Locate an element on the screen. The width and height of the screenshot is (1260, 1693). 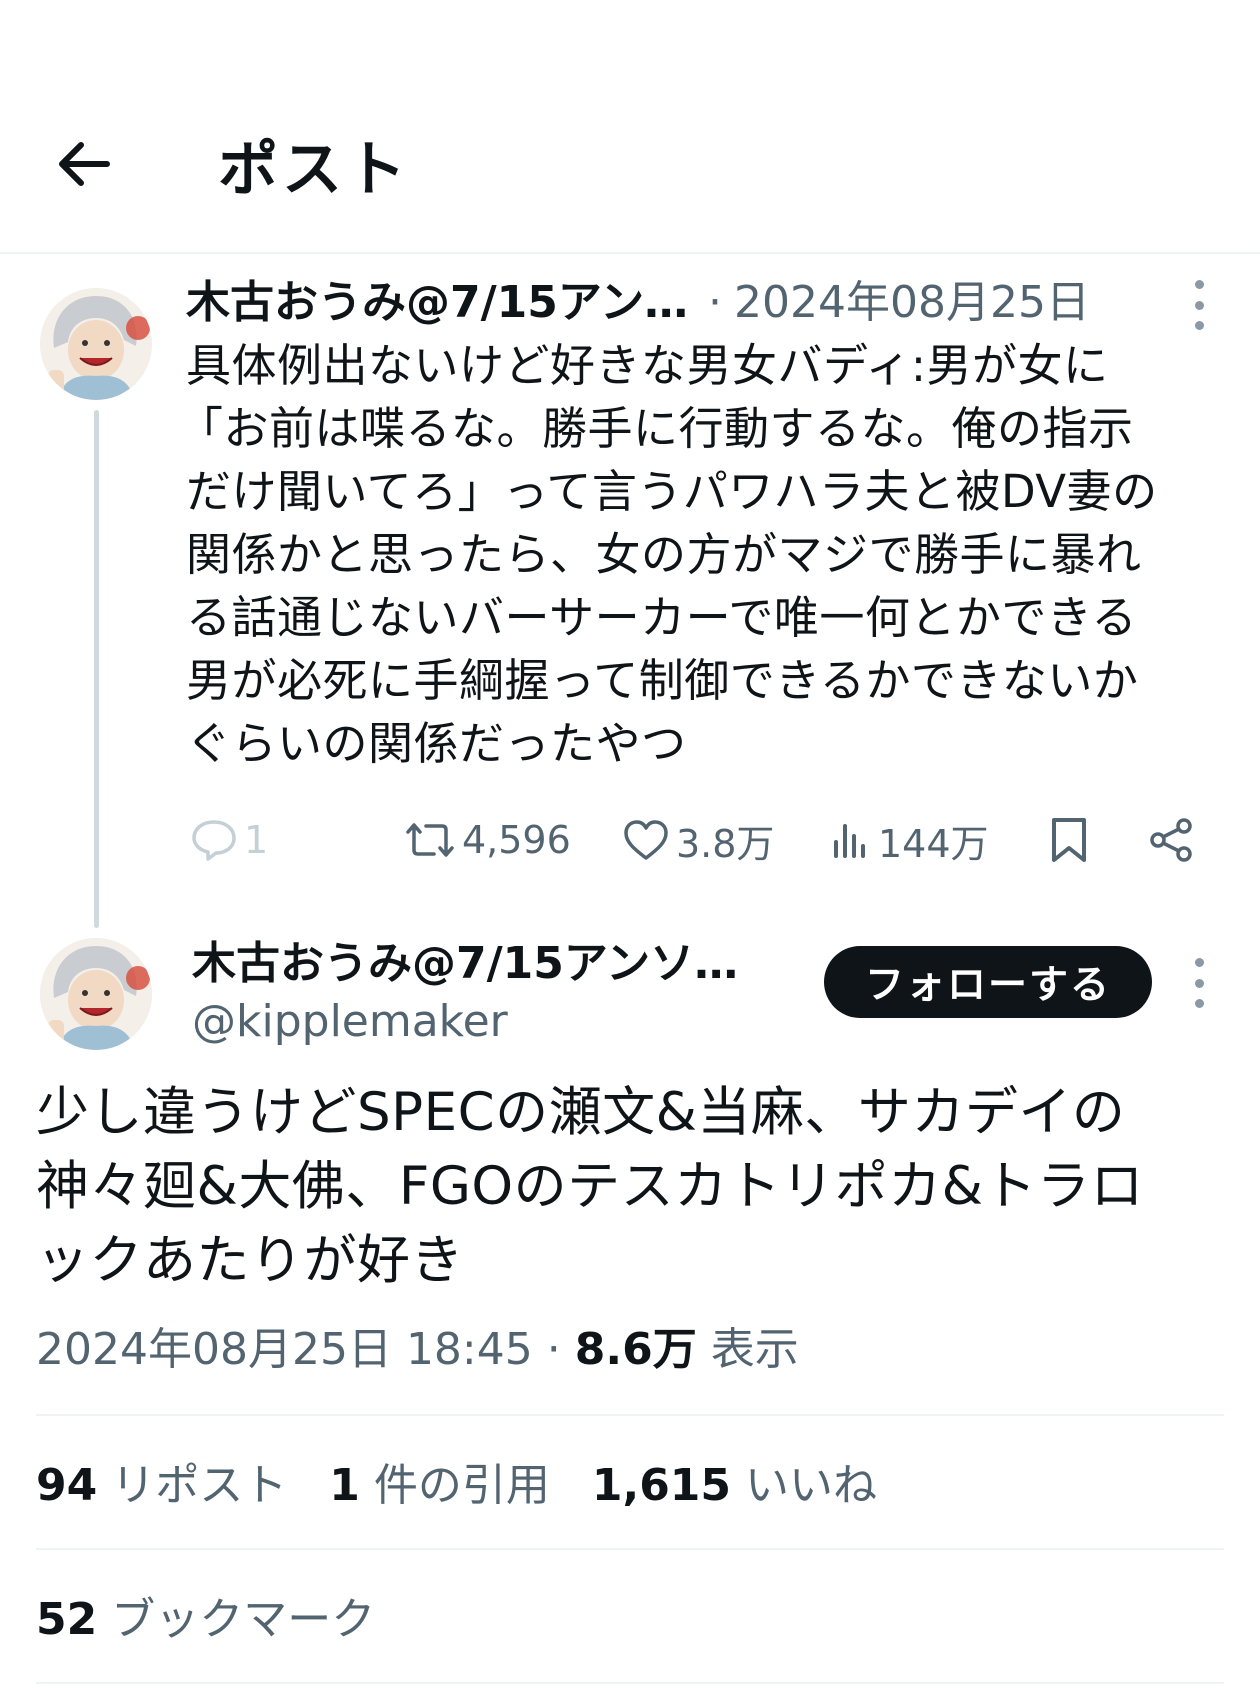
bookmarks-stat: 52 ブックマーク is located at coordinates (205, 1620).